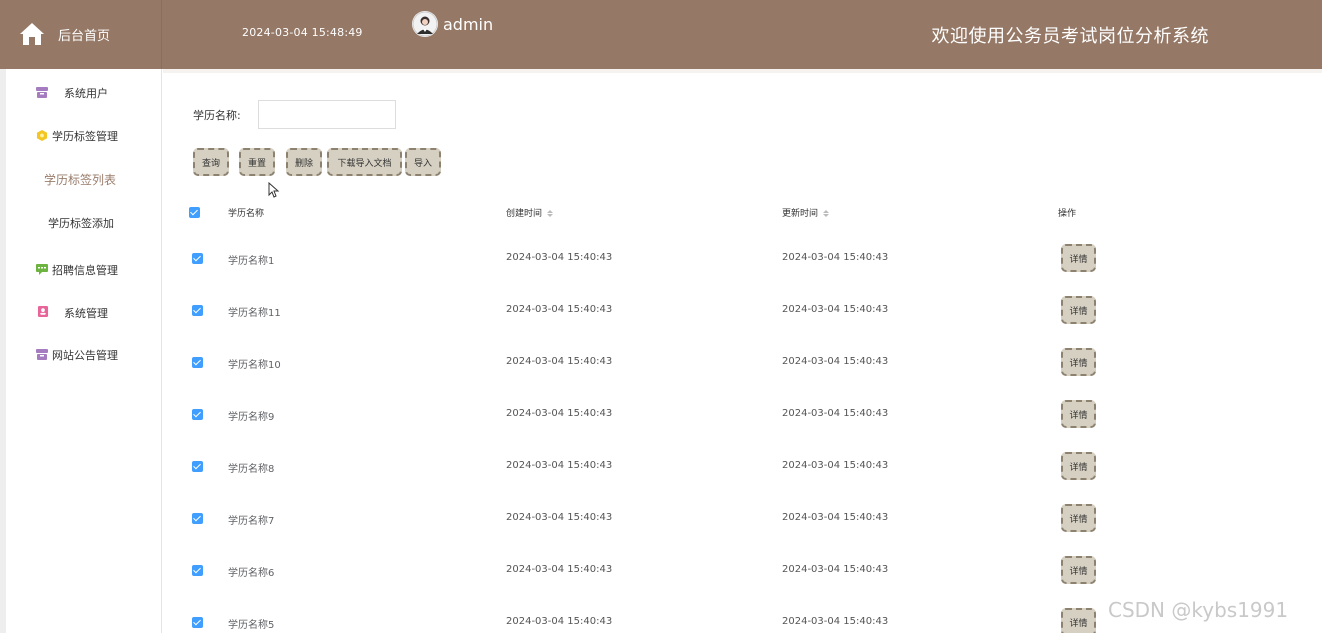  Describe the element at coordinates (1067, 214) in the screenshot. I see `column-header-actions: 操作` at that location.